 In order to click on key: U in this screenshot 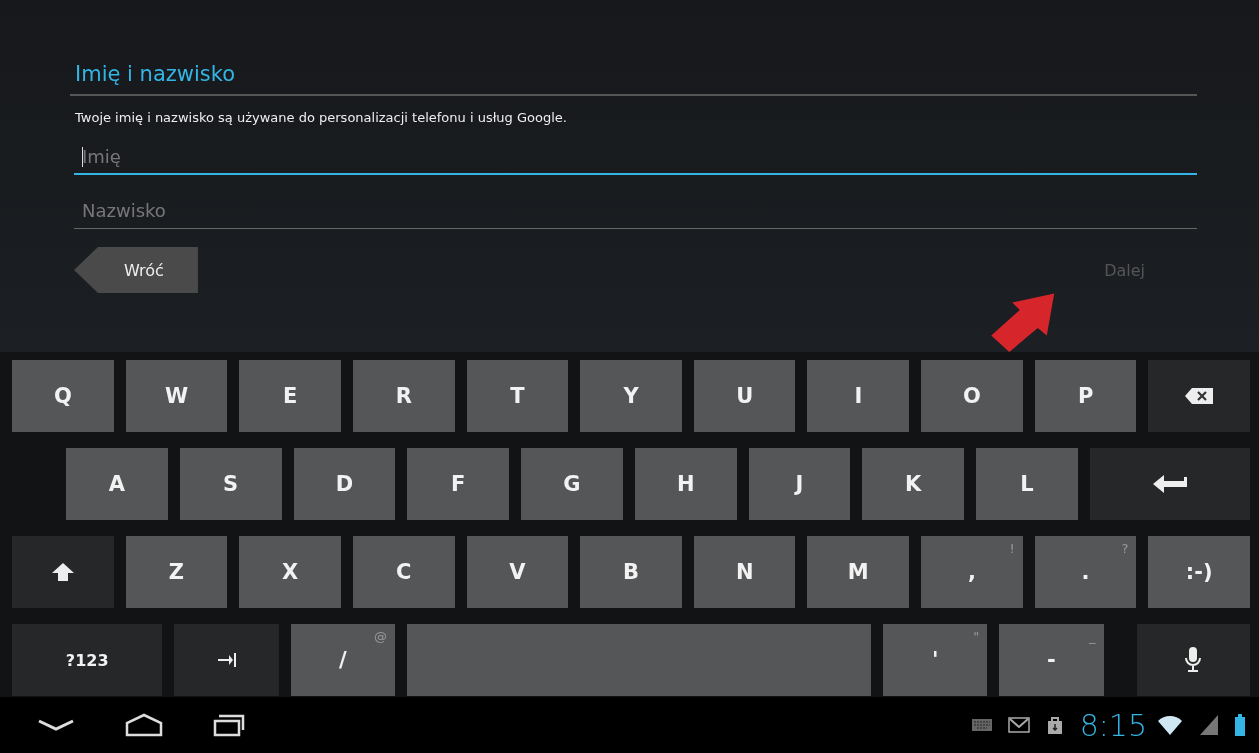, I will do `click(744, 396)`.